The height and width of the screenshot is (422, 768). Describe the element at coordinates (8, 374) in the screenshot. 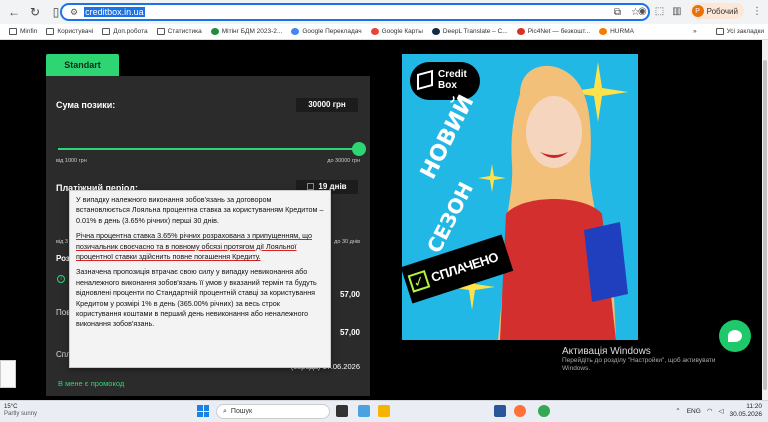

I see `recaptcha-badge` at that location.